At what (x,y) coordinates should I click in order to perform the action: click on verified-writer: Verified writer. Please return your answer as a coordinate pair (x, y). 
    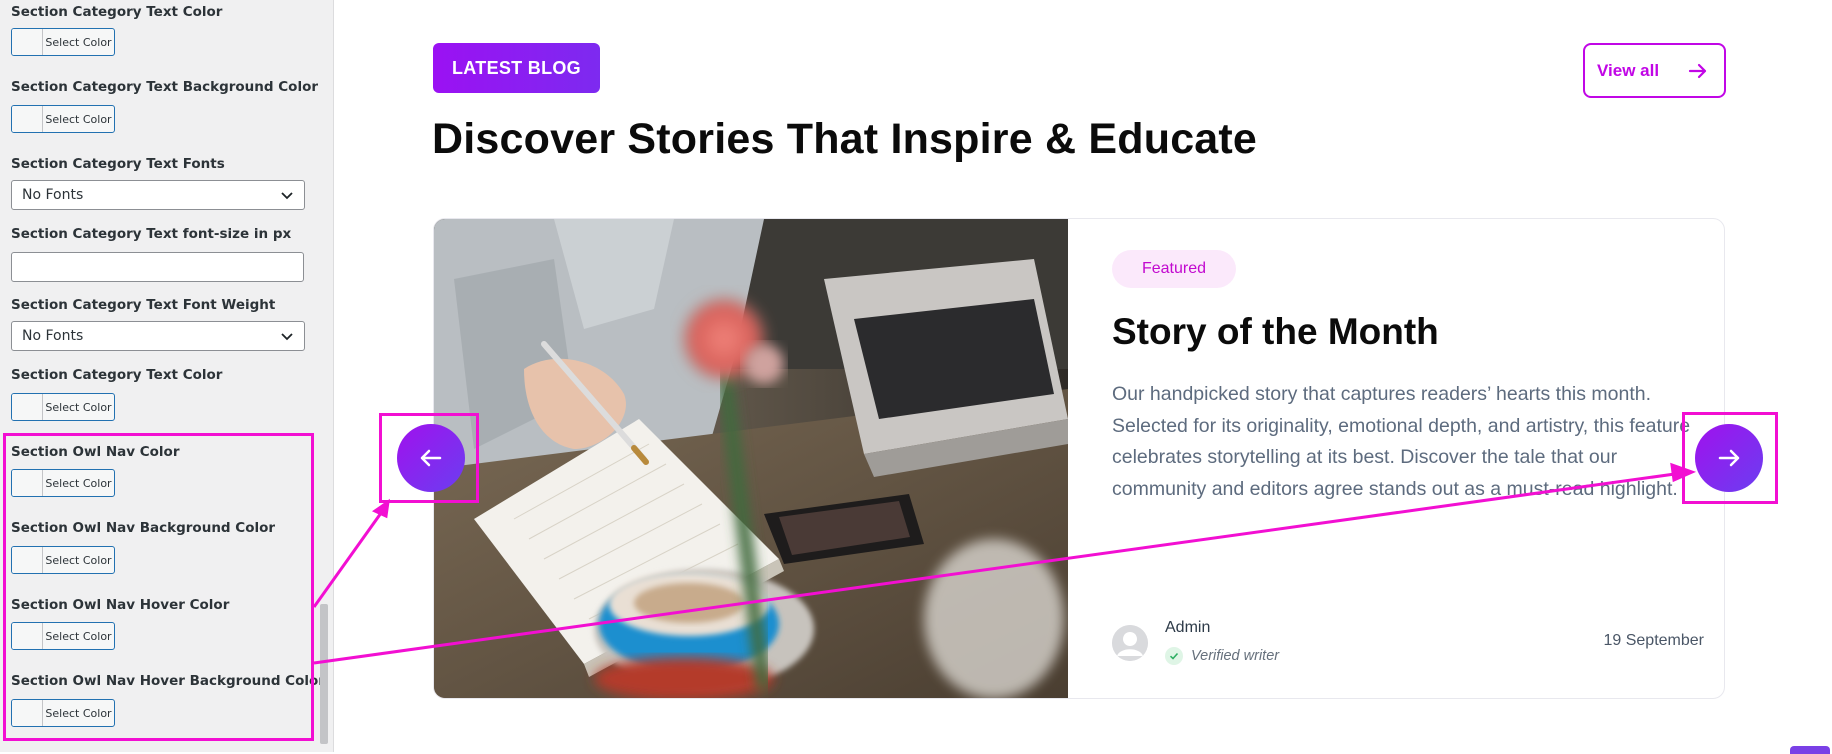
    Looking at the image, I should click on (1222, 656).